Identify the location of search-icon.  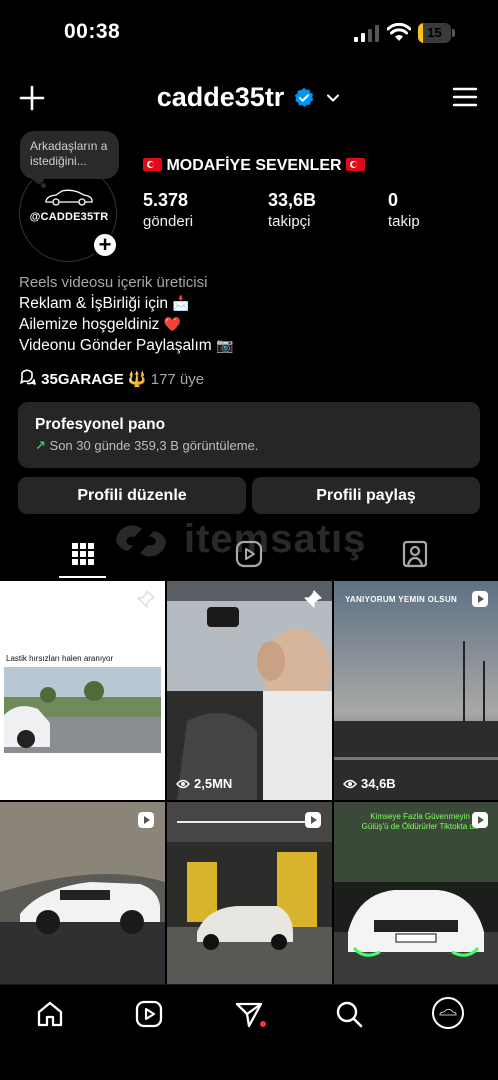
(349, 1014).